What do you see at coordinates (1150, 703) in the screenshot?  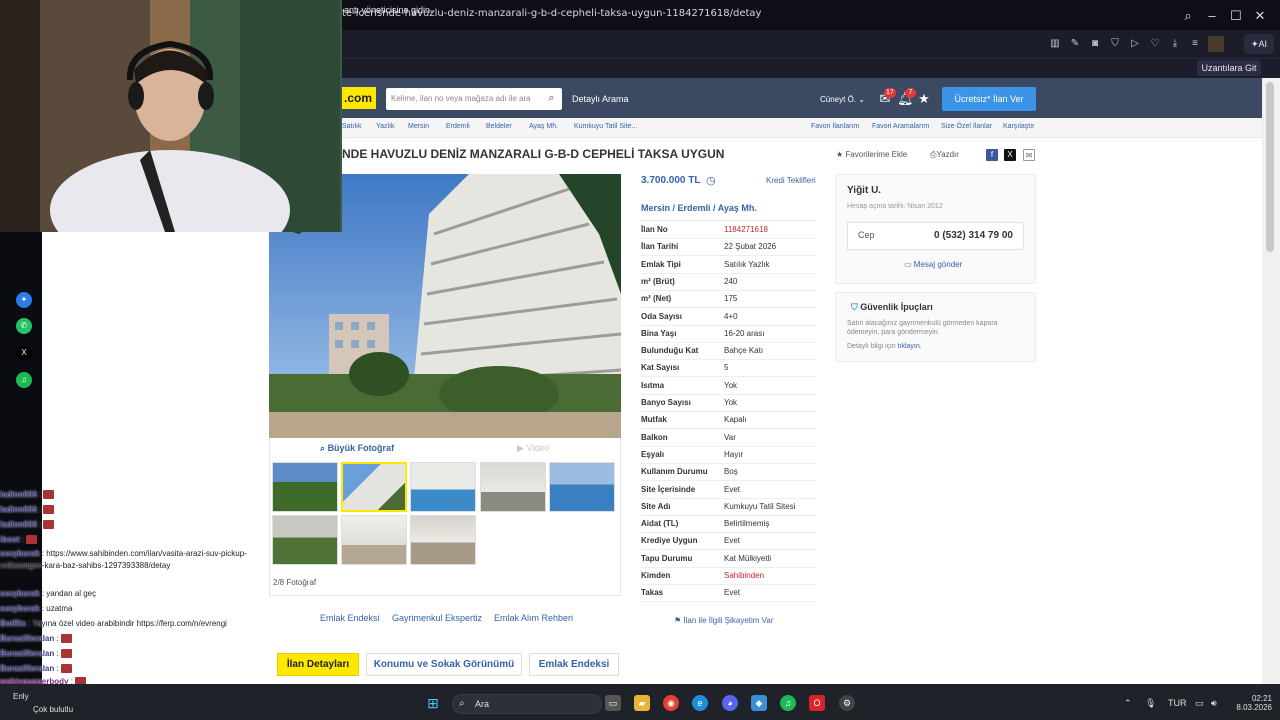 I see `microphone-icon: 🎙︎` at bounding box center [1150, 703].